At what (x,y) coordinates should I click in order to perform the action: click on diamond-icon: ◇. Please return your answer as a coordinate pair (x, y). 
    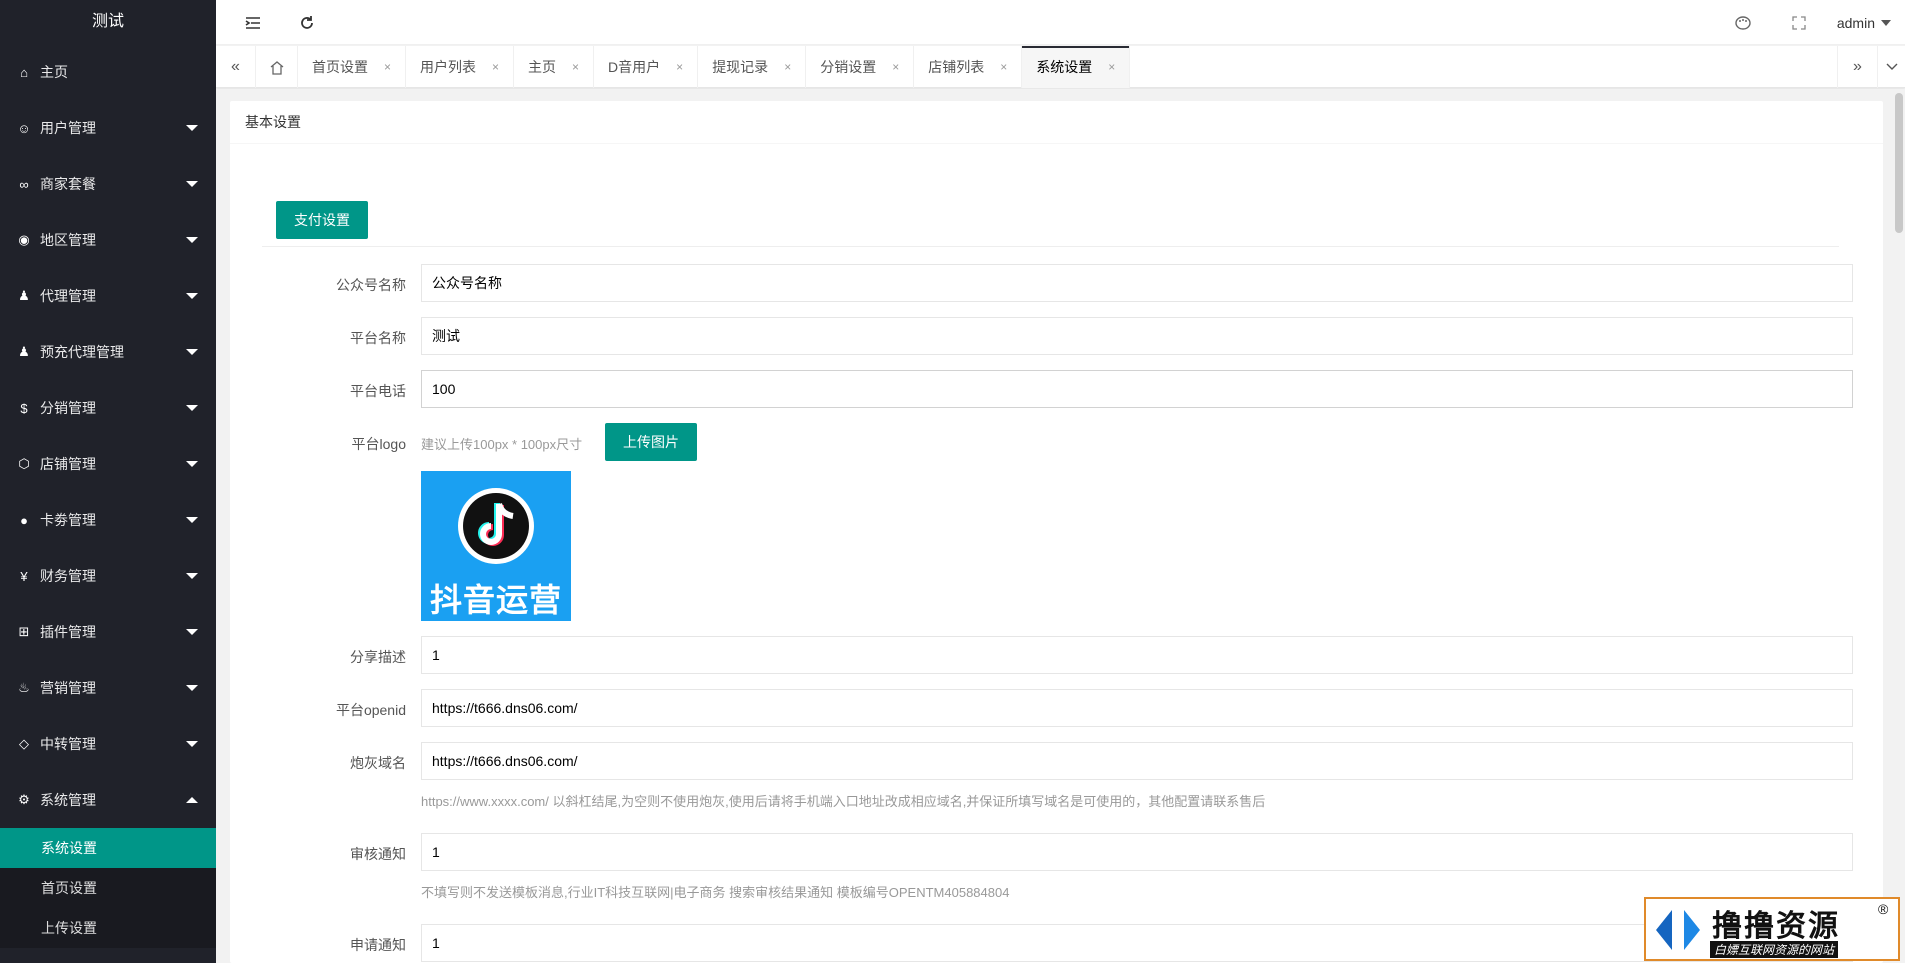
    Looking at the image, I should click on (24, 743).